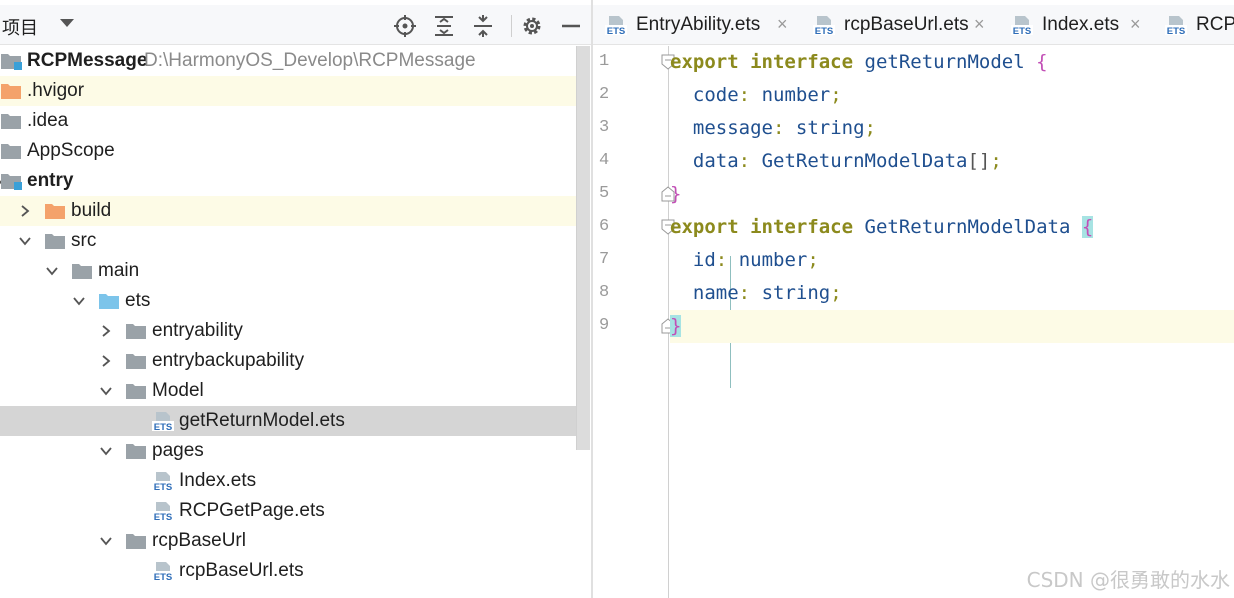  I want to click on tree-item-label: entryability, so click(197, 330).